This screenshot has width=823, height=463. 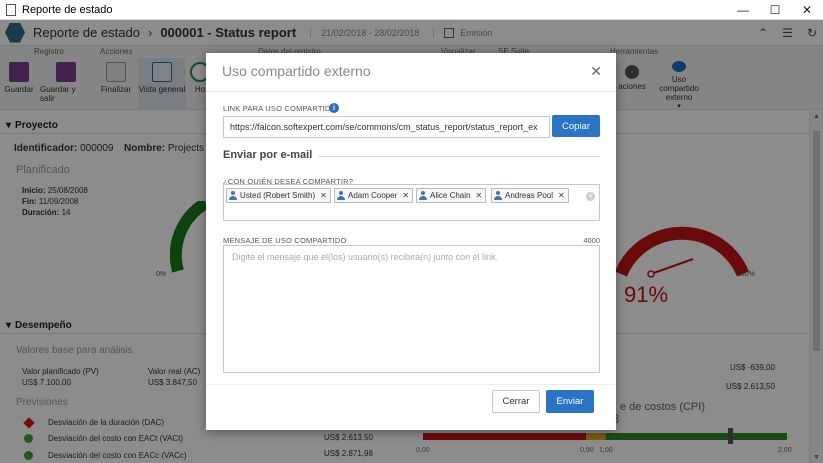 I want to click on copy-button: Copiar, so click(x=576, y=126).